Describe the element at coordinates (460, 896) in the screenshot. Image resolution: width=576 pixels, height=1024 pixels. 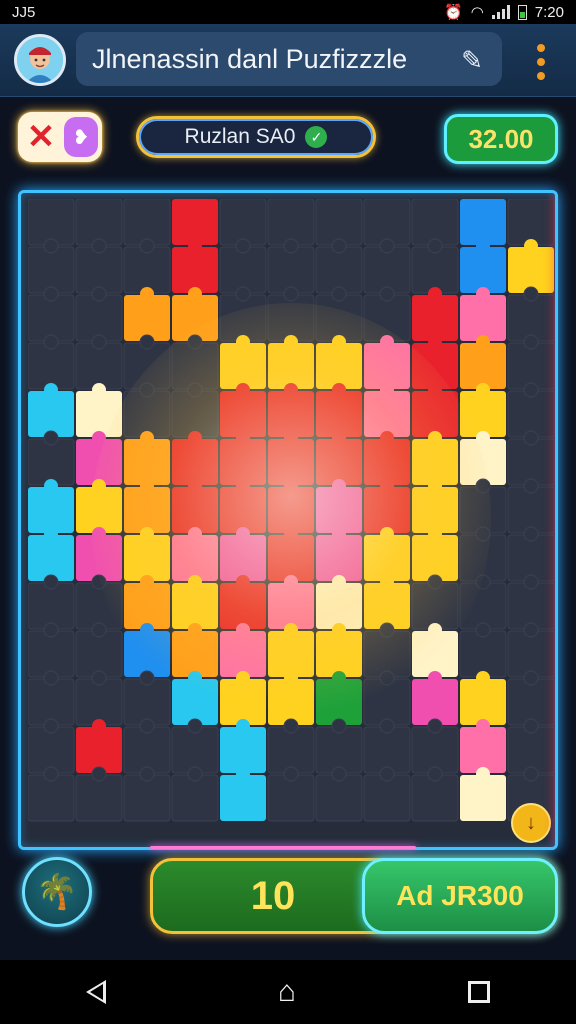
I see `watch-ad-button: Ad JR300` at that location.